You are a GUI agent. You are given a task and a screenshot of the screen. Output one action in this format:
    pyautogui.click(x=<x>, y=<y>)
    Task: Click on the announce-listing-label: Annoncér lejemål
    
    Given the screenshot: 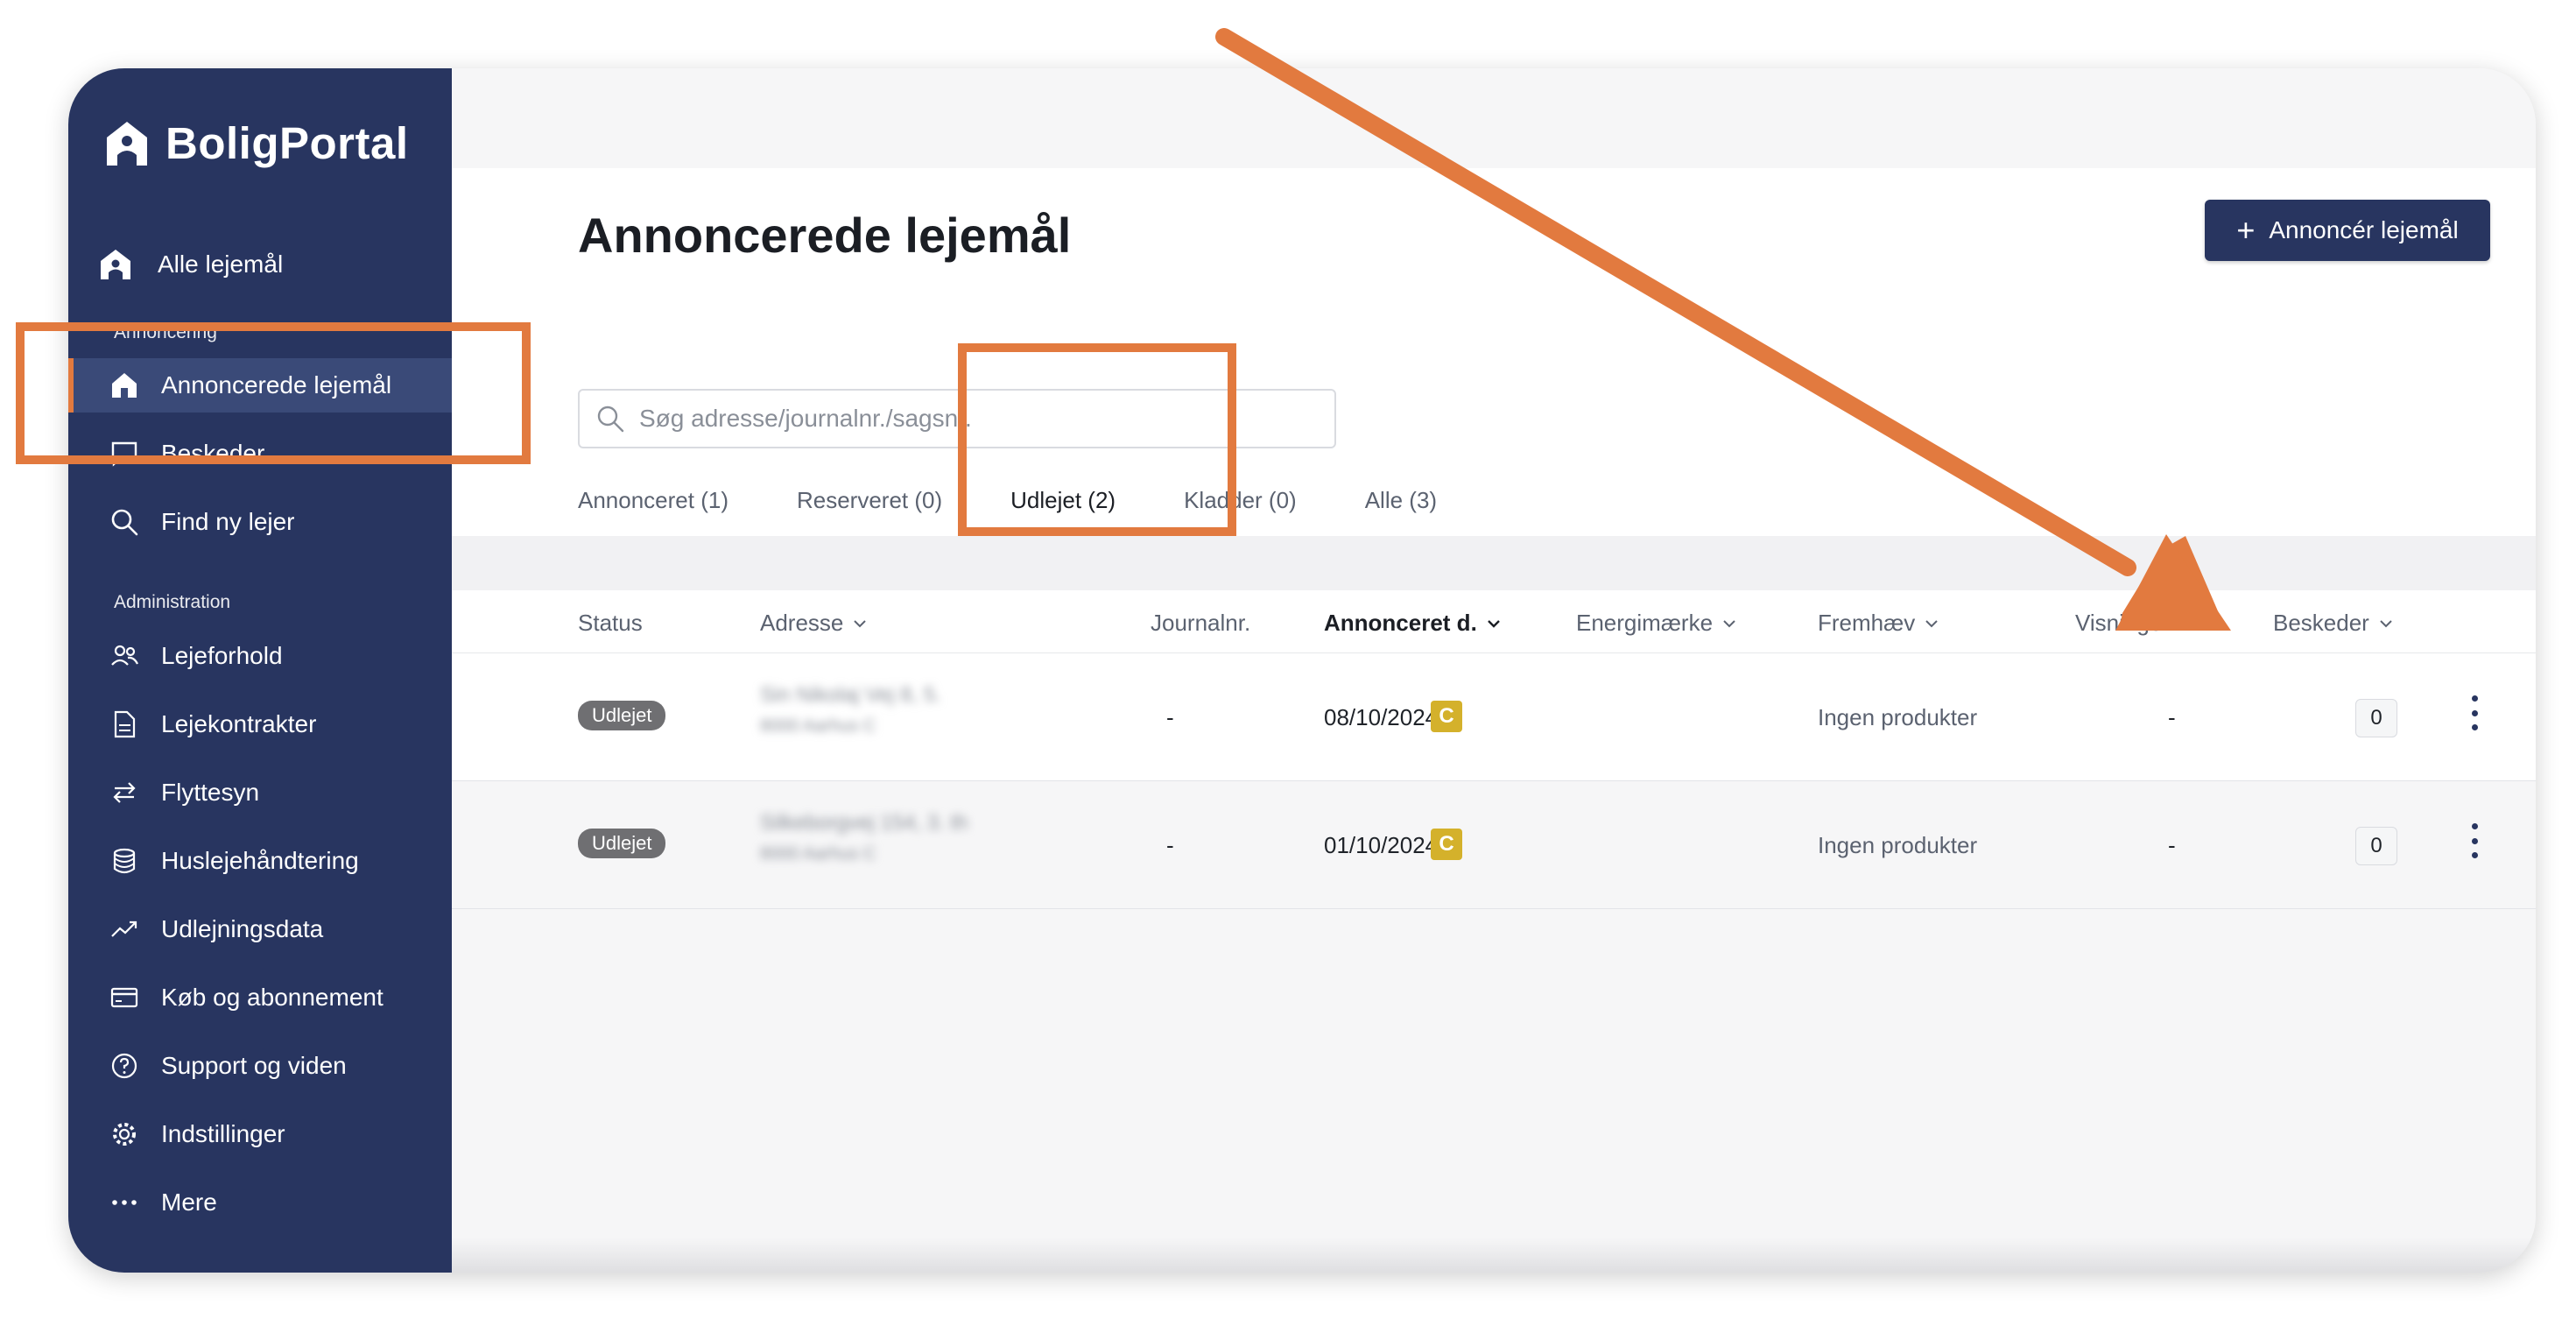 What is the action you would take?
    pyautogui.click(x=2364, y=229)
    